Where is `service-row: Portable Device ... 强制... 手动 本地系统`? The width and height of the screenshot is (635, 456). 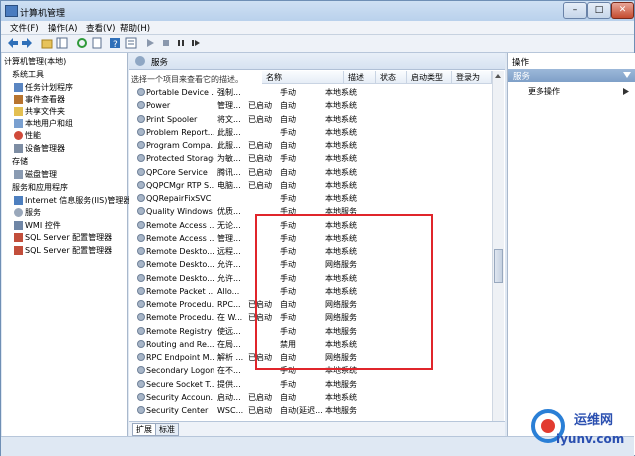 service-row: Portable Device ... 强制... 手动 本地系统 is located at coordinates (247, 92).